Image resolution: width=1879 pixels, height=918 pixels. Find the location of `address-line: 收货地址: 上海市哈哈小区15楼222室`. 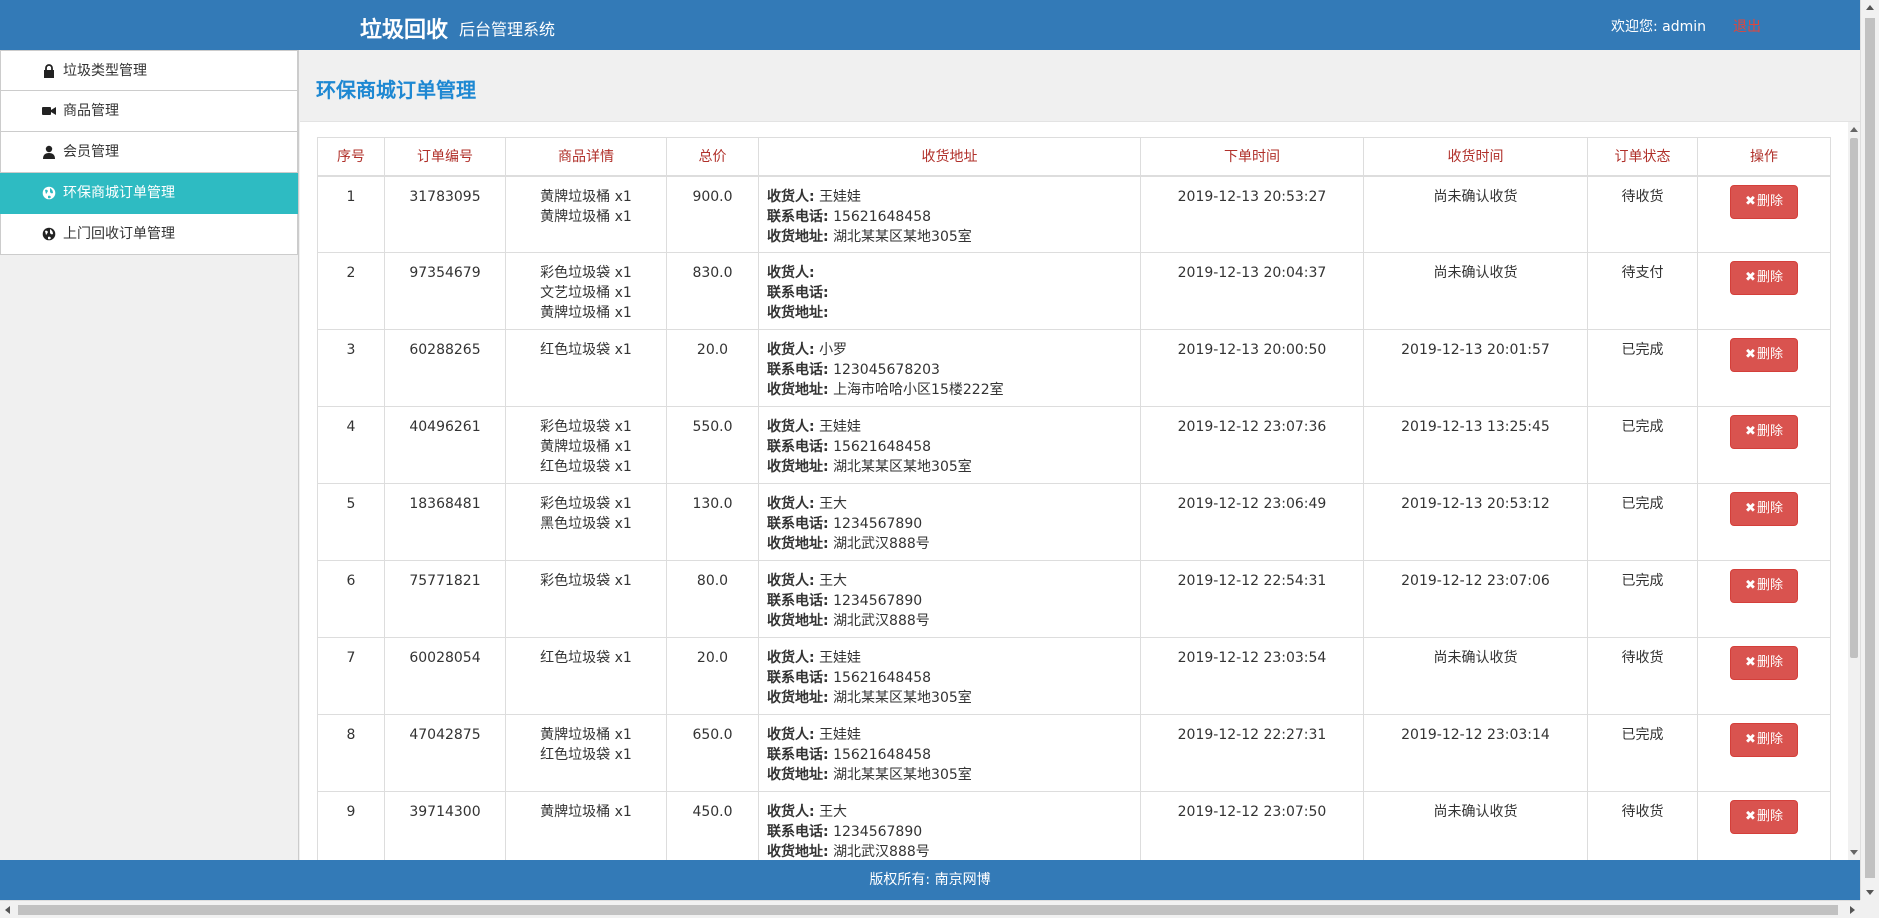

address-line: 收货地址: 上海市哈哈小区15楼222室 is located at coordinates (953, 390).